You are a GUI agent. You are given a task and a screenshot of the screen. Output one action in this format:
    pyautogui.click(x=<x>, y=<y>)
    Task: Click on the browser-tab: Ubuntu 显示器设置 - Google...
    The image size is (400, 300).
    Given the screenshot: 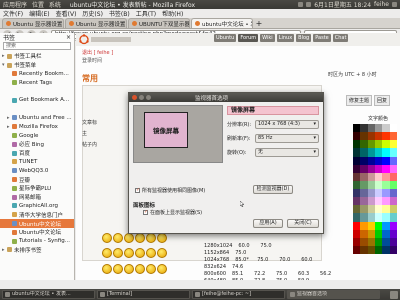 What is the action you would take?
    pyautogui.click(x=33, y=23)
    